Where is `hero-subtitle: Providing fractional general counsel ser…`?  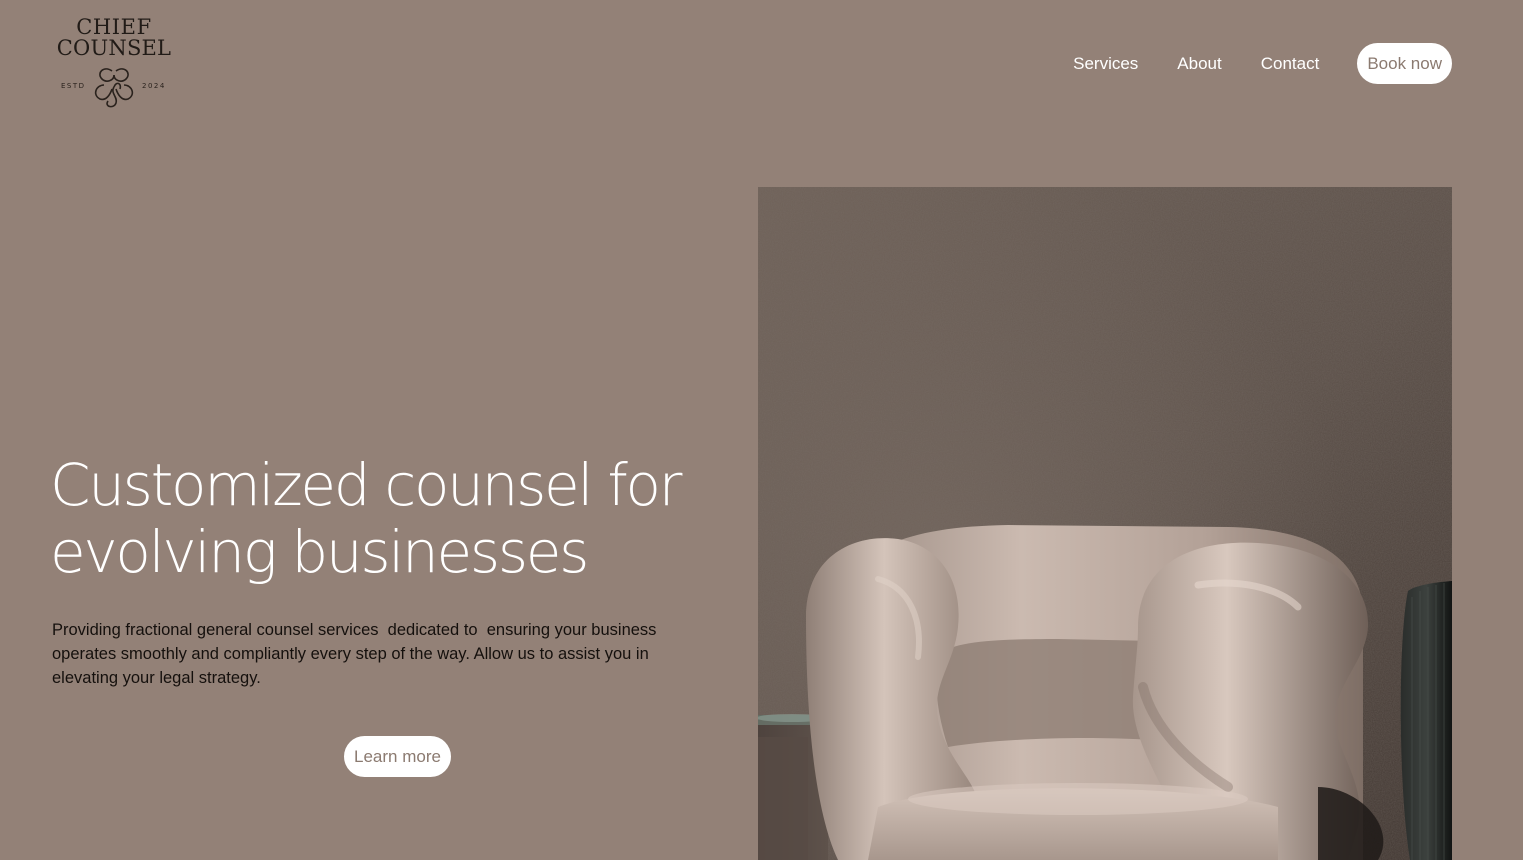
hero-subtitle: Providing fractional general counsel ser… is located at coordinates (357, 654).